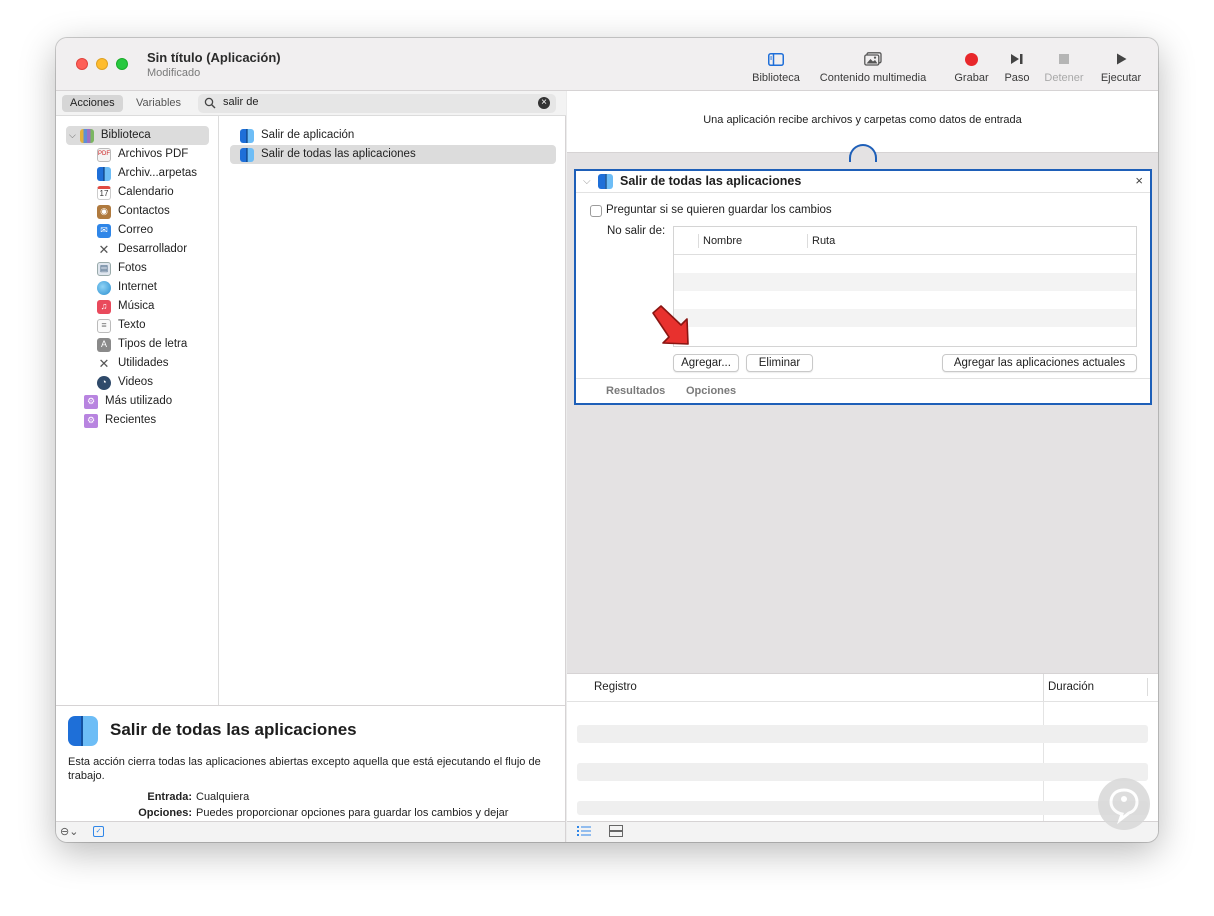 This screenshot has width=1214, height=916. Describe the element at coordinates (142, 344) in the screenshot. I see `tree-item-fonts: A Tipos de letra` at that location.